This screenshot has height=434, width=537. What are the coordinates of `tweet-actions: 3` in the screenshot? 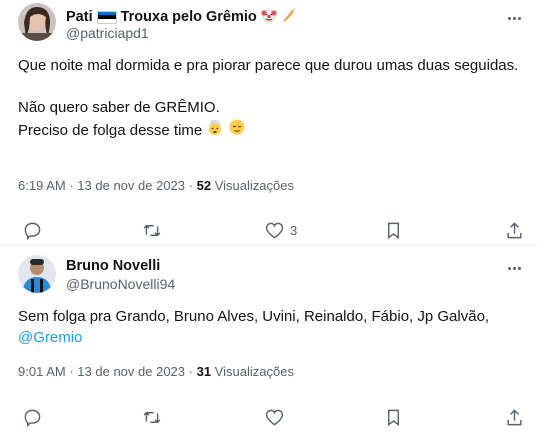 It's located at (268, 230).